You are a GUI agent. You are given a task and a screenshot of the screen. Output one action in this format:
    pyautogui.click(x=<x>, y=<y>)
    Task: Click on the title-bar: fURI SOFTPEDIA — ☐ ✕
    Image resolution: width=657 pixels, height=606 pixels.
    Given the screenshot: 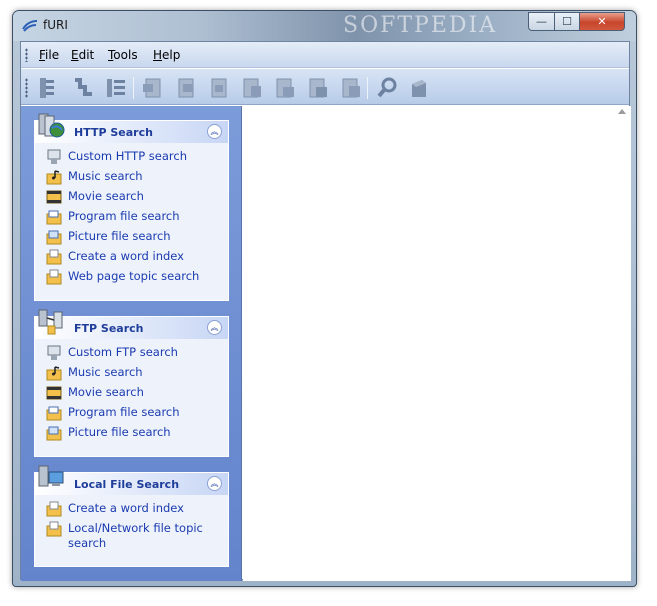 What is the action you would take?
    pyautogui.click(x=324, y=26)
    